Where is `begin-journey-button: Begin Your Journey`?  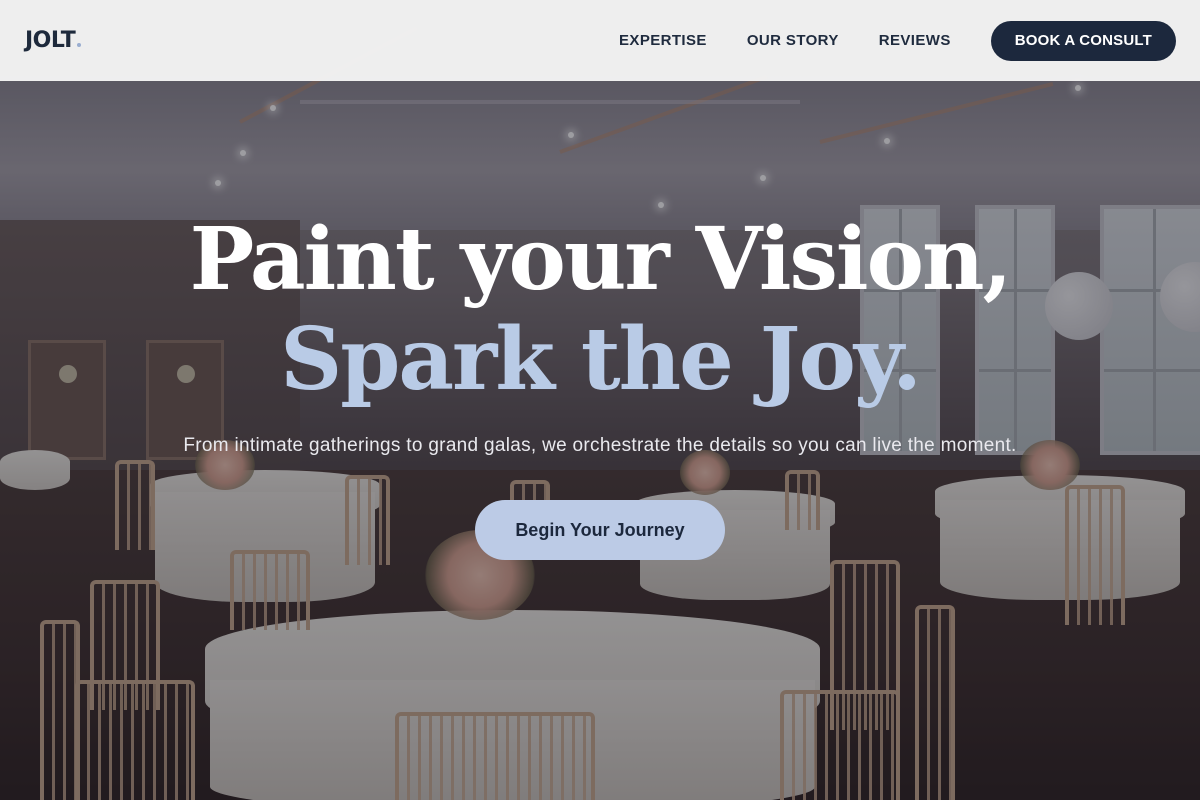
begin-journey-button: Begin Your Journey is located at coordinates (600, 530).